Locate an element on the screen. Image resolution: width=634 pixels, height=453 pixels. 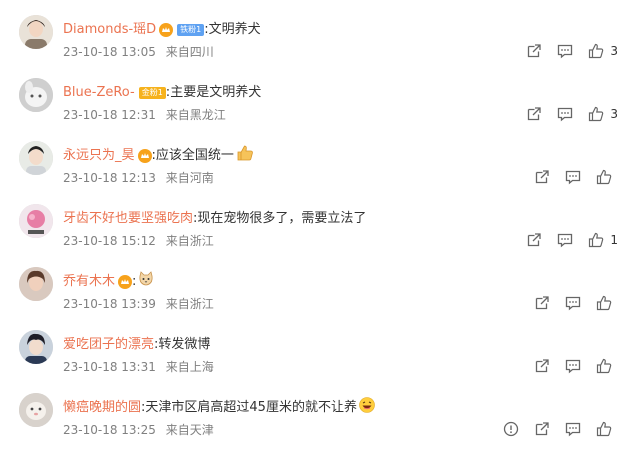
comment-time: 23-10-18 12:31 is located at coordinates (109, 115).